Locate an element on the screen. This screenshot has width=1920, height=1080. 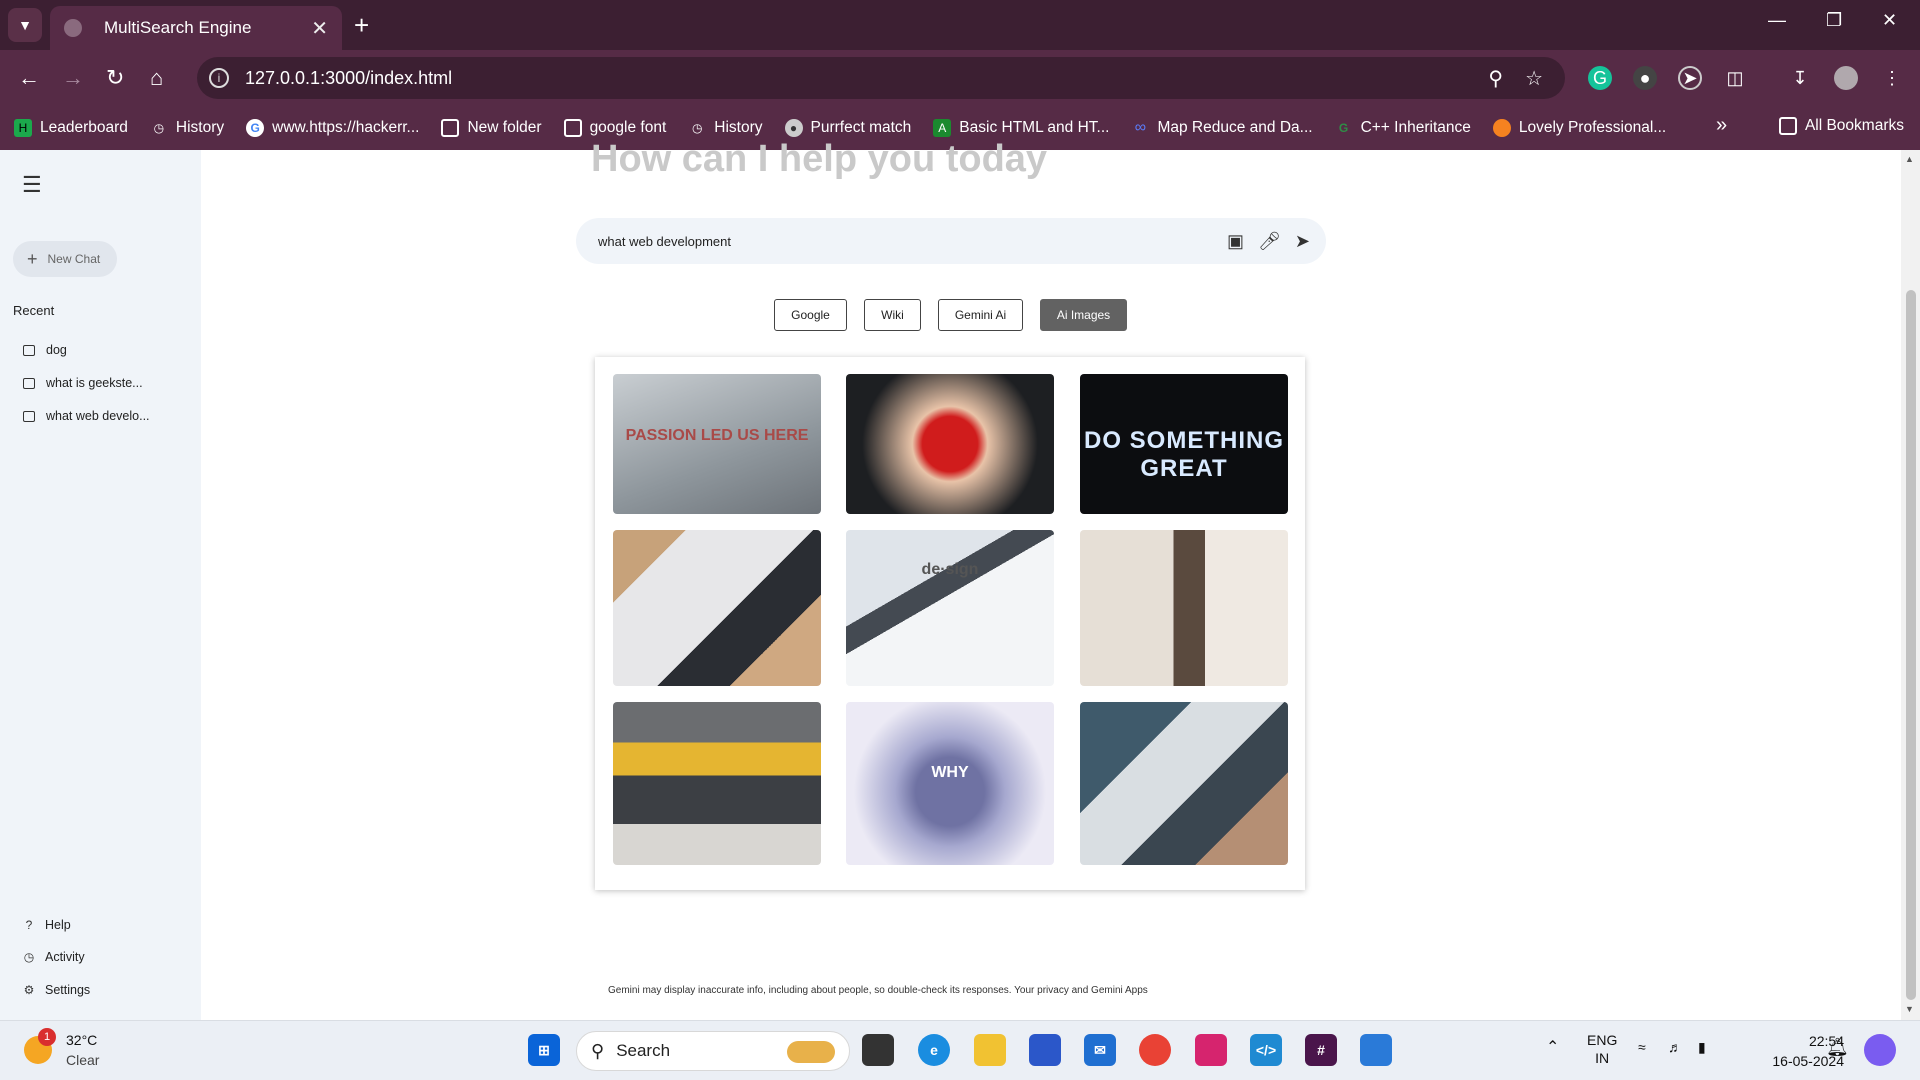
instagram-icon is located at coordinates (1211, 1050).